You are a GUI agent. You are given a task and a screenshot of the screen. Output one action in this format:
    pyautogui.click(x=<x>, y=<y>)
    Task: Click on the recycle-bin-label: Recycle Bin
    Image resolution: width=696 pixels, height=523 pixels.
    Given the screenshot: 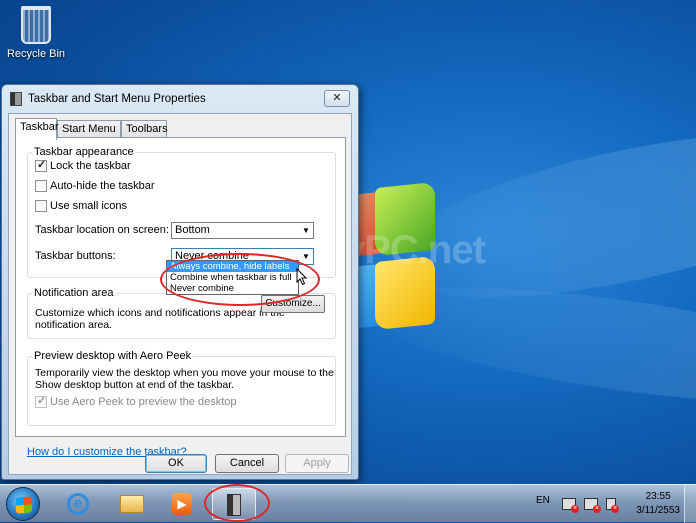 What is the action you would take?
    pyautogui.click(x=36, y=54)
    